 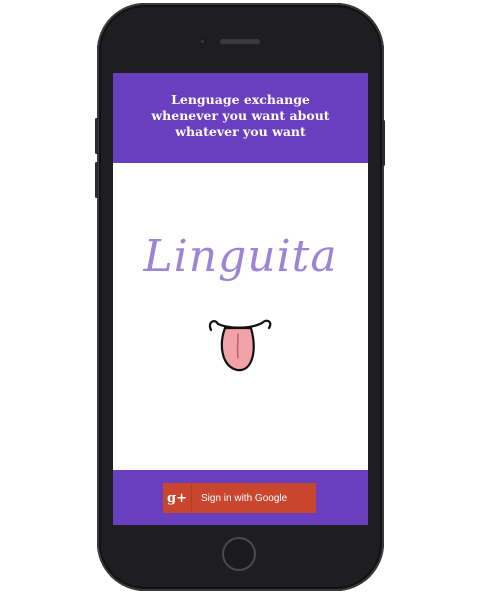 I want to click on google-sign-in-label: Sign in with Google, so click(x=244, y=498).